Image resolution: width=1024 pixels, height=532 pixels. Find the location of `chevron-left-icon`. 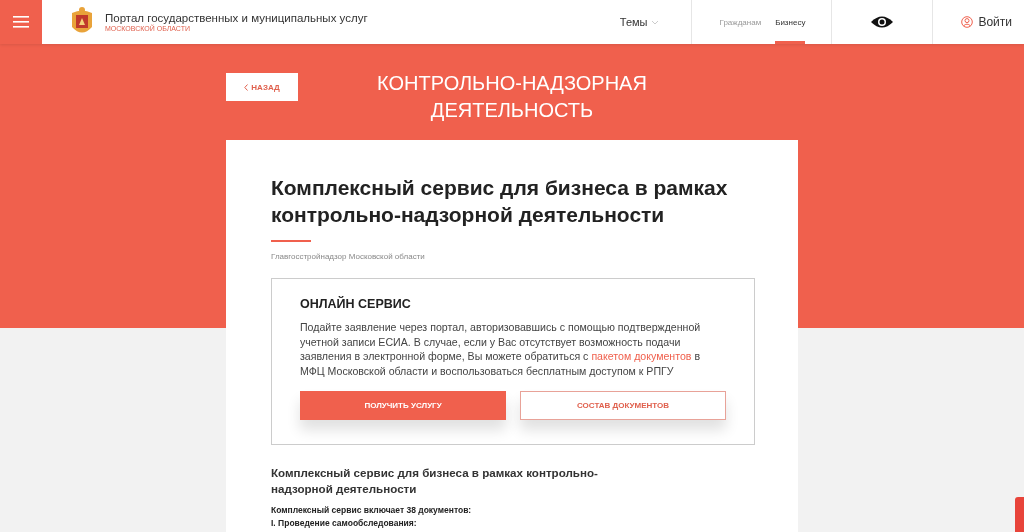

chevron-left-icon is located at coordinates (246, 87).